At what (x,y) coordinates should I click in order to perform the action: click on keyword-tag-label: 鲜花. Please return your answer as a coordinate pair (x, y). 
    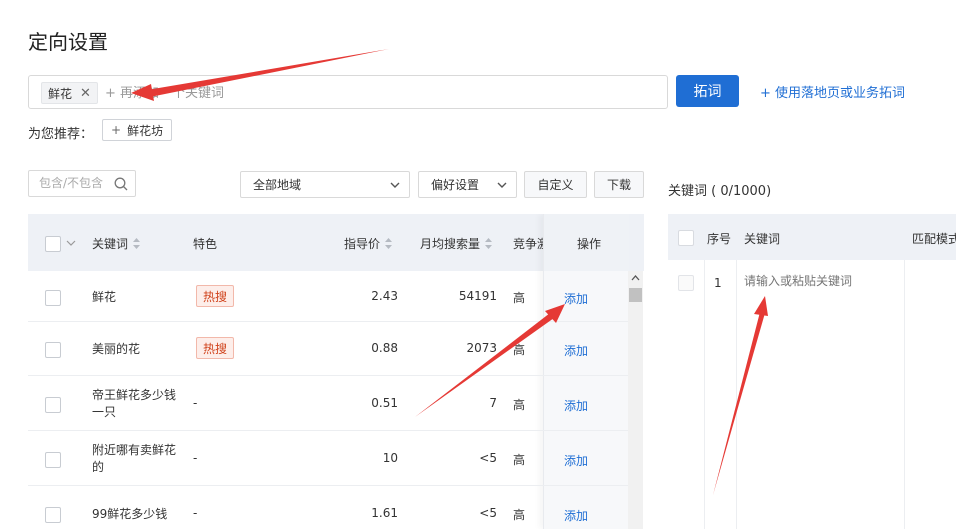
    Looking at the image, I should click on (60, 93).